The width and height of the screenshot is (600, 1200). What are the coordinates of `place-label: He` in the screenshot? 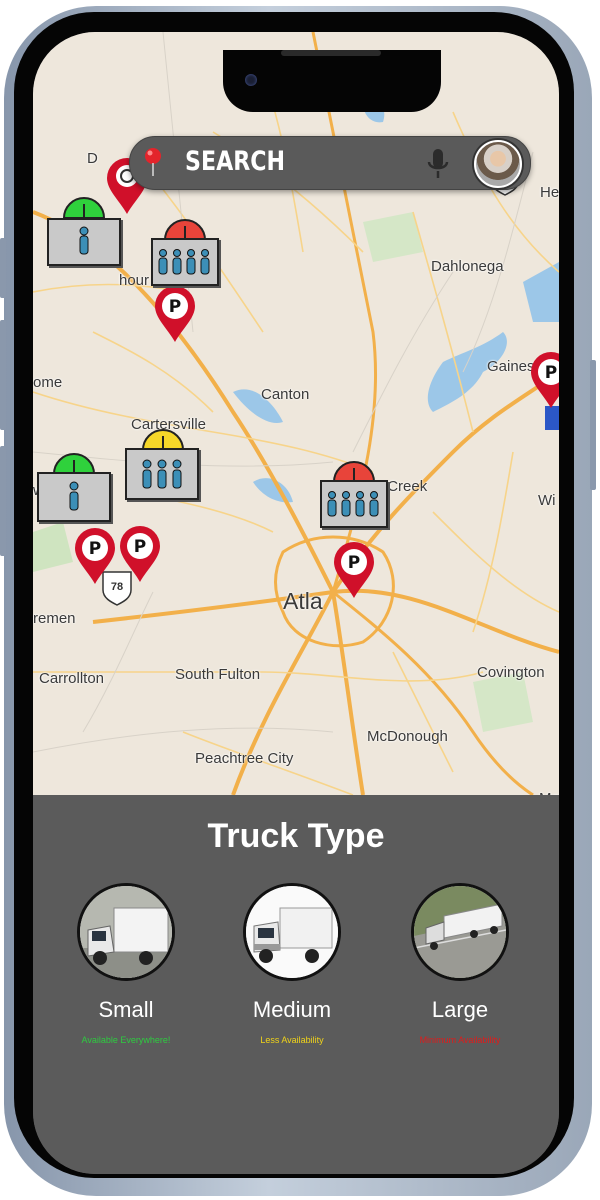 It's located at (549, 192).